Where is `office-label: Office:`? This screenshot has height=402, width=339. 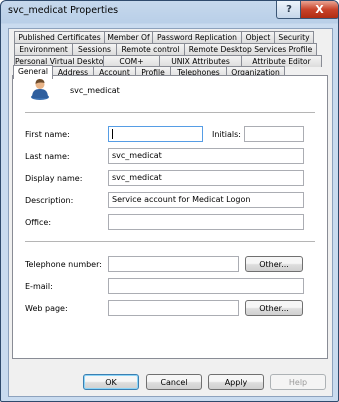 office-label: Office: is located at coordinates (38, 222).